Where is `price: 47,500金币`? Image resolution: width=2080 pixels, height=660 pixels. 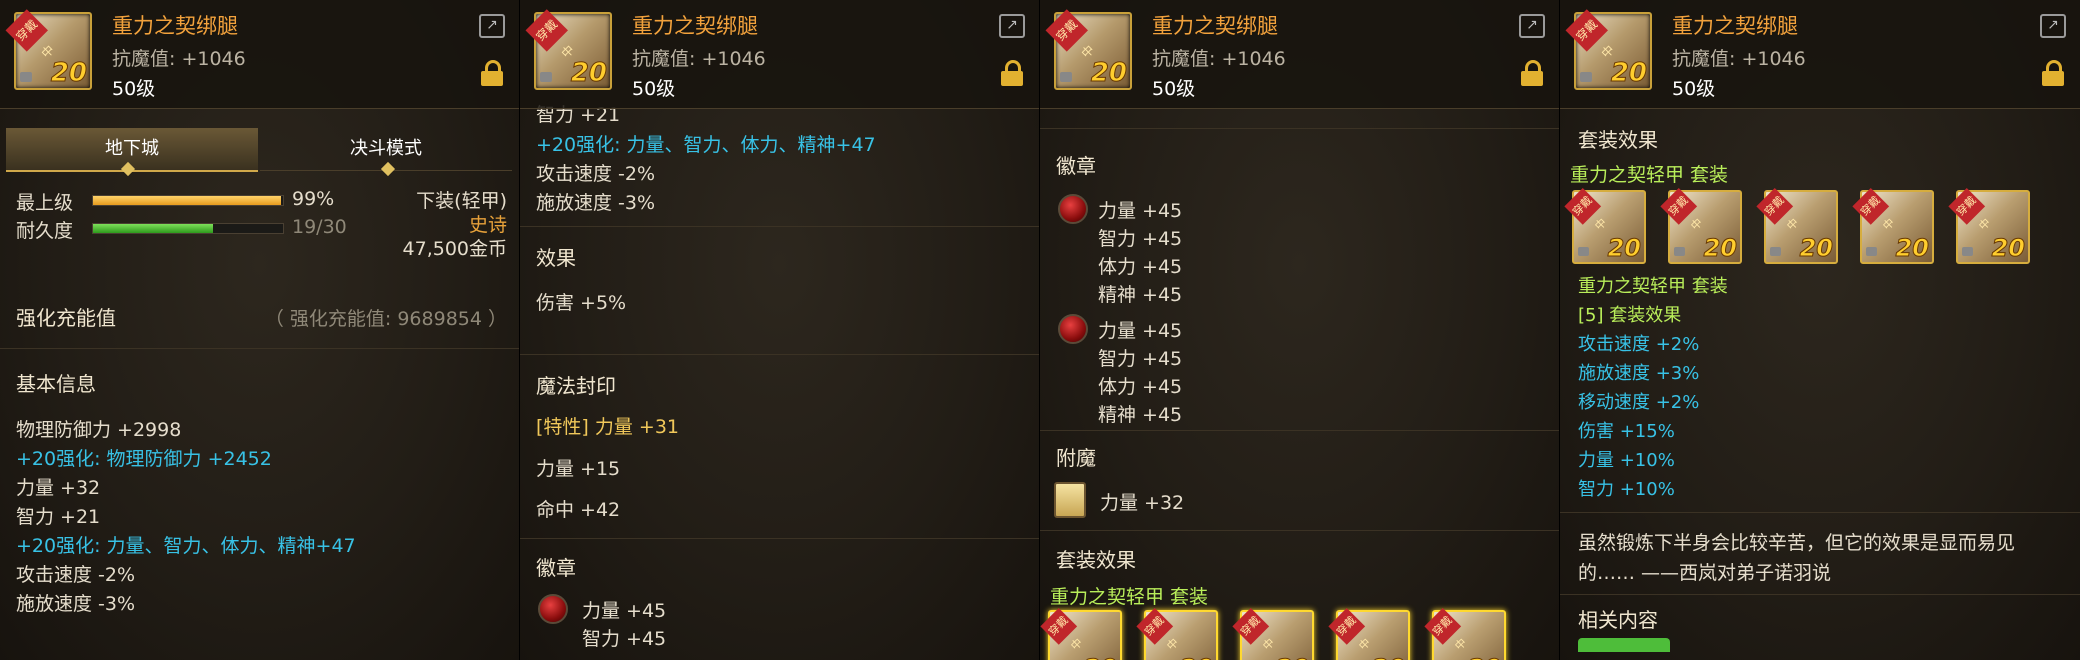 price: 47,500金币 is located at coordinates (454, 249).